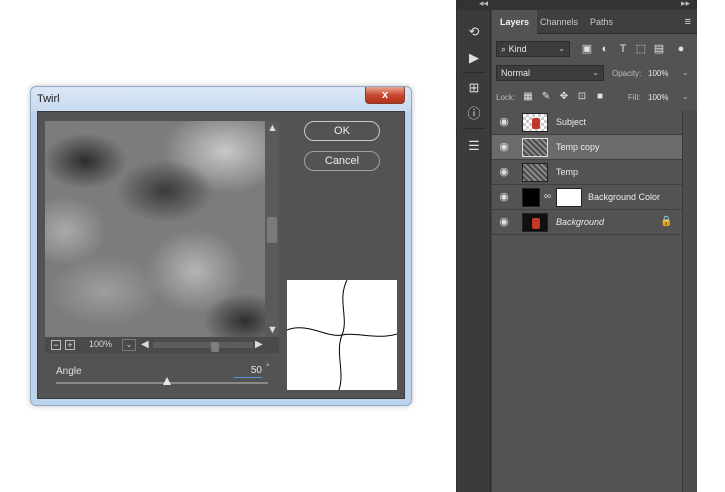 The height and width of the screenshot is (492, 725). Describe the element at coordinates (587, 197) in the screenshot. I see `layer-row-background-color: ◉ ∞ Background Color` at that location.